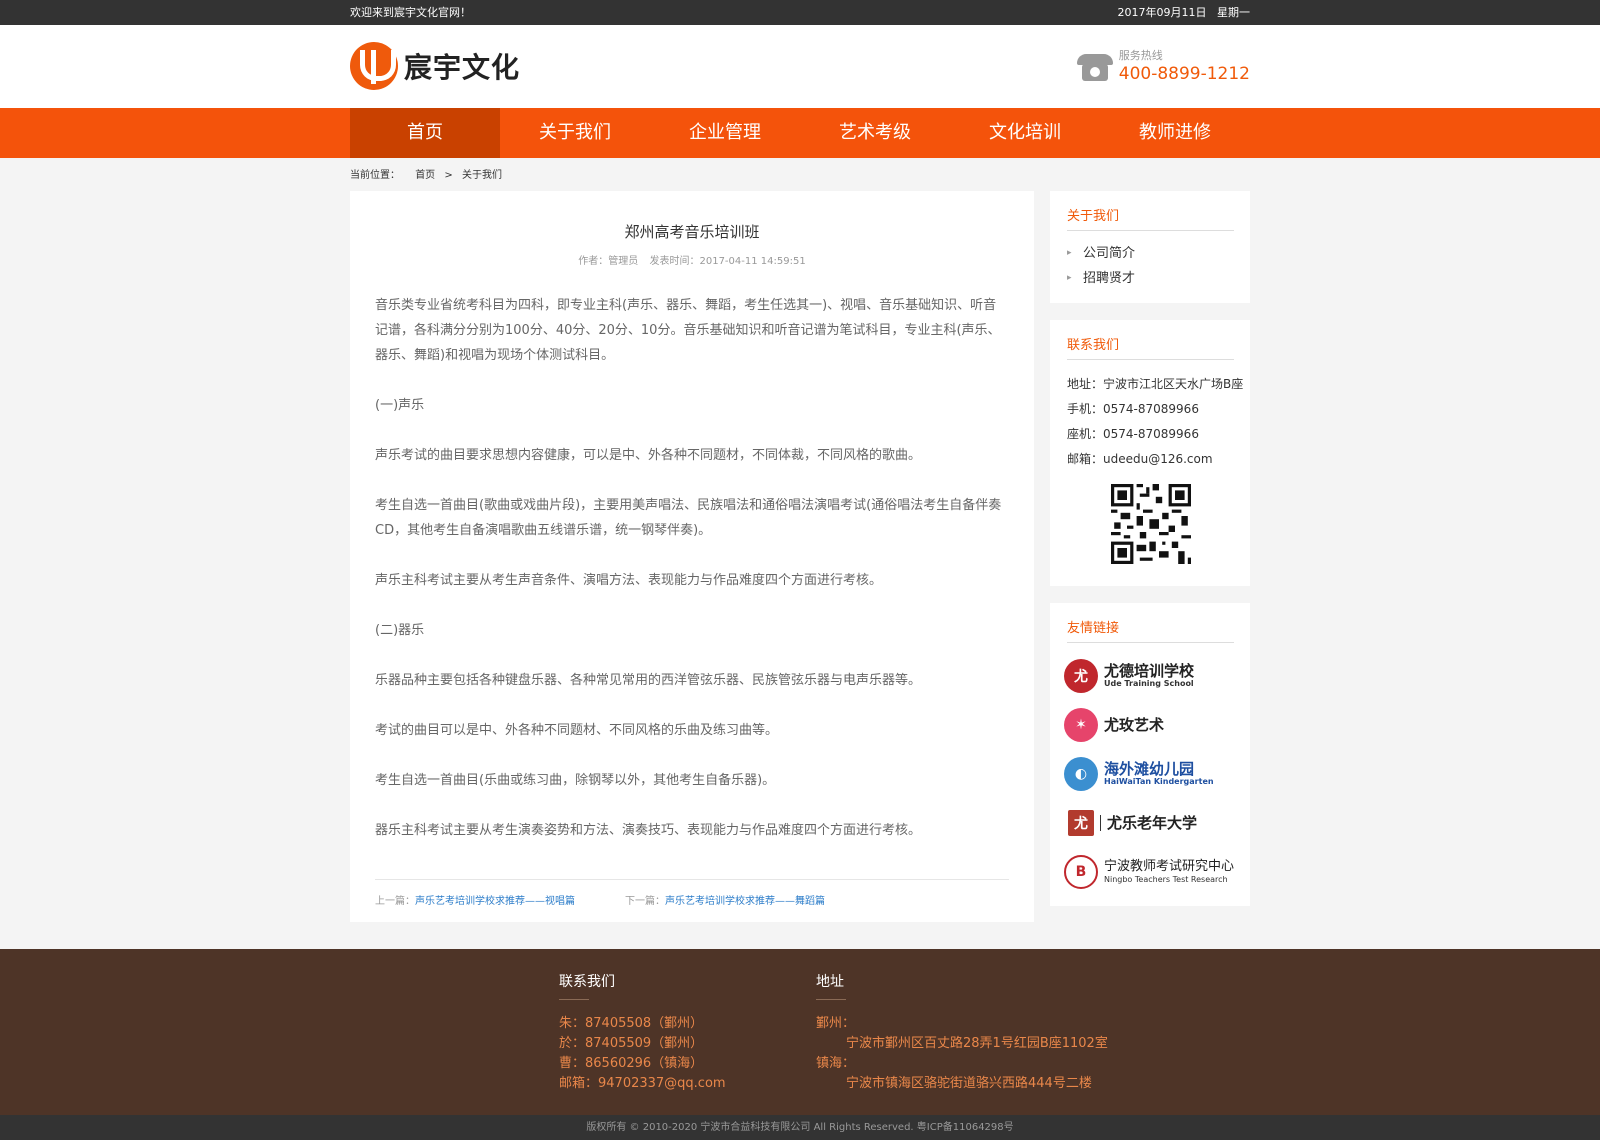 This screenshot has width=1600, height=1140. What do you see at coordinates (608, 261) in the screenshot?
I see `article-author: 作者：管理员` at bounding box center [608, 261].